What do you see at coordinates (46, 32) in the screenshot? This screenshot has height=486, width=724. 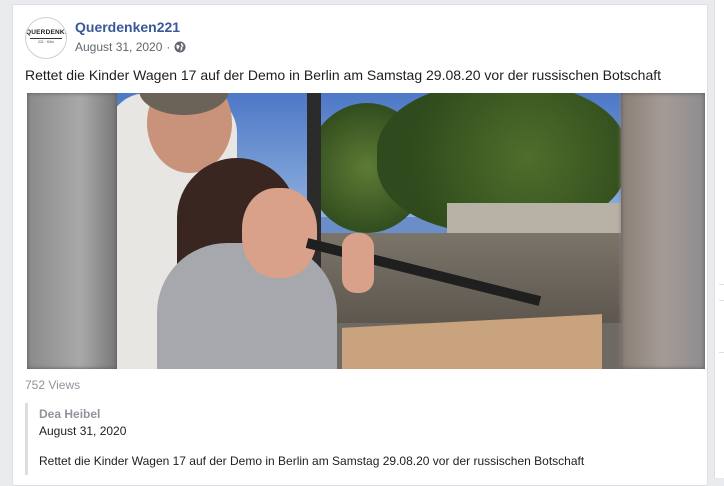 I see `avatar-logo-text: QUERDENKEN` at bounding box center [46, 32].